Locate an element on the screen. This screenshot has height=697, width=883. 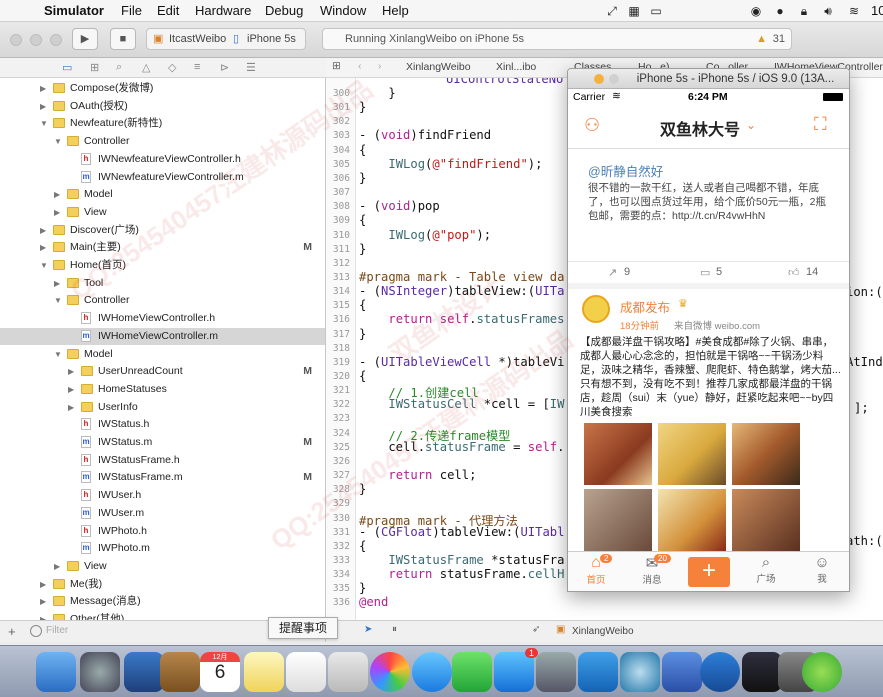
qq-icon: ● is located at coordinates (780, 11).